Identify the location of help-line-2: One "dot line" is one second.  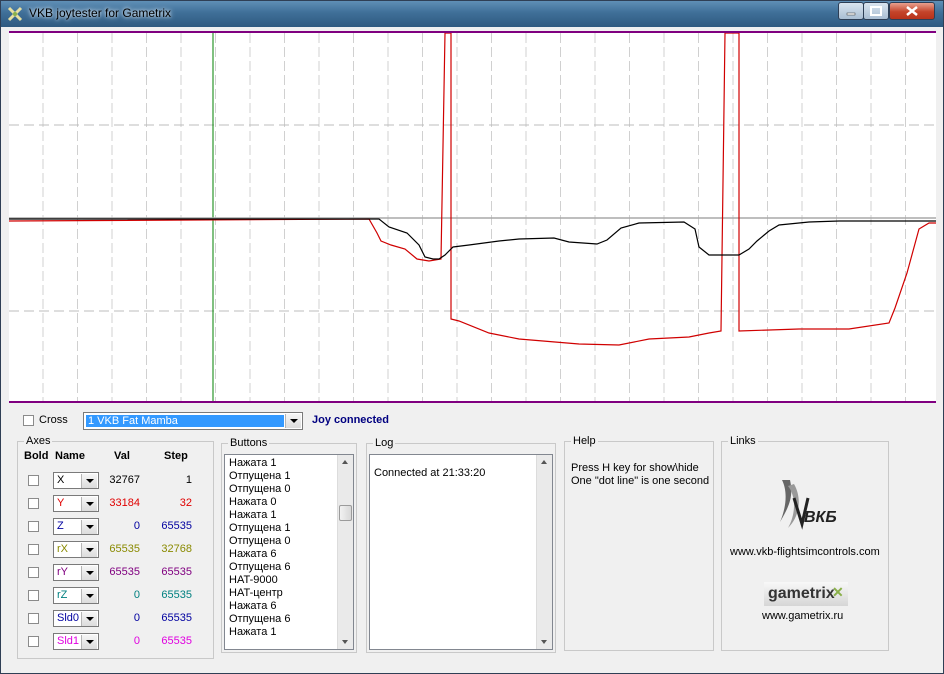
(640, 481).